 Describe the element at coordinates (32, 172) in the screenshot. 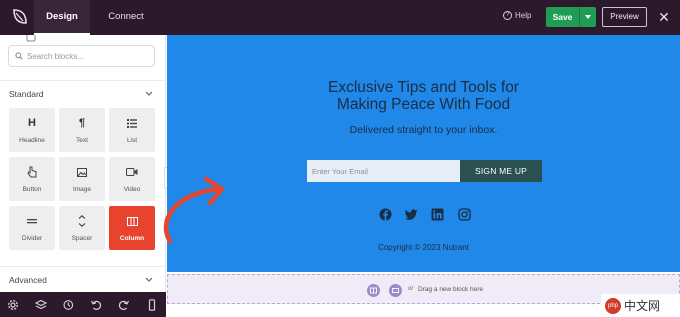

I see `pointer-icon` at that location.